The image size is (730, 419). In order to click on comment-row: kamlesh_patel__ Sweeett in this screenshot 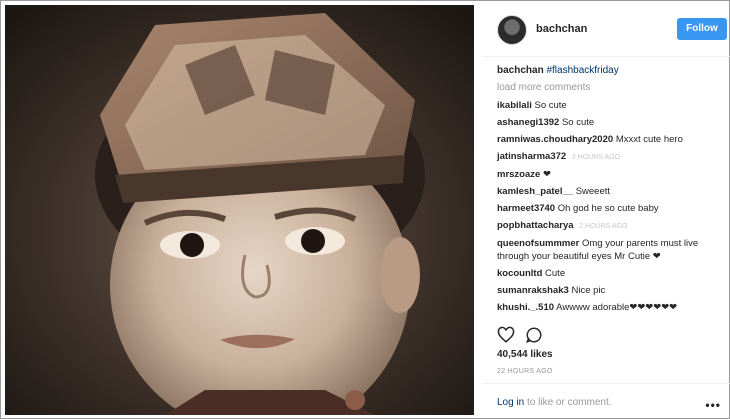, I will do `click(611, 191)`.